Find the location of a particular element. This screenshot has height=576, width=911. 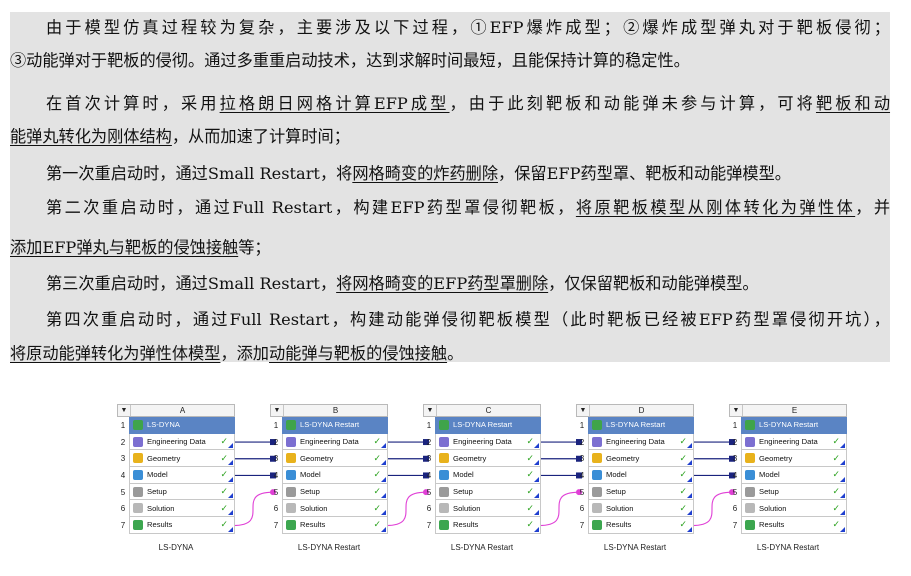

system-name-label: LS-DYNA is located at coordinates (176, 547).